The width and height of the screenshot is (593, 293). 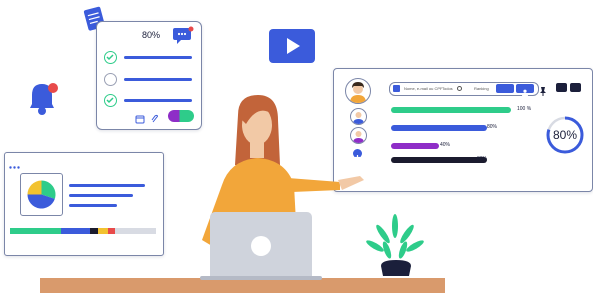 I want to click on laptop, so click(x=261, y=245).